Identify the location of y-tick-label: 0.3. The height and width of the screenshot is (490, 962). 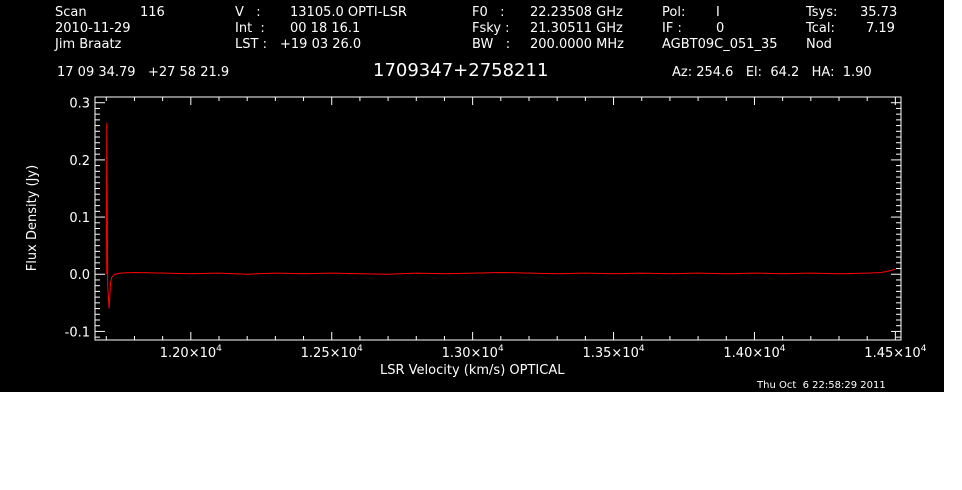
(79, 104).